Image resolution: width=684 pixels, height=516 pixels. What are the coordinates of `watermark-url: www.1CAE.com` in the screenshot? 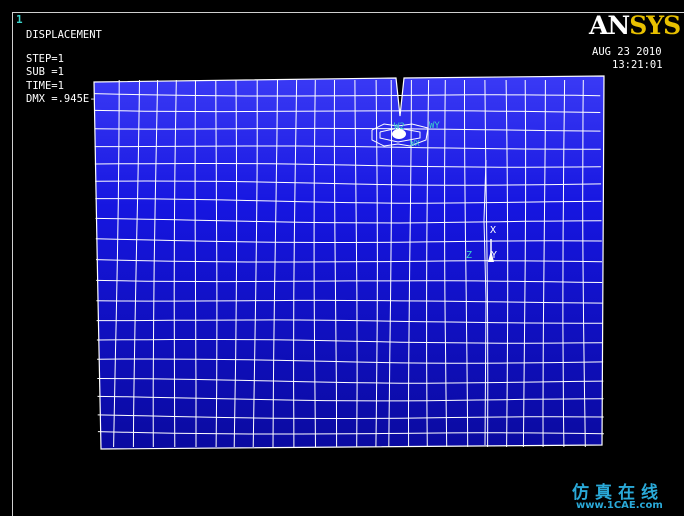 It's located at (619, 505).